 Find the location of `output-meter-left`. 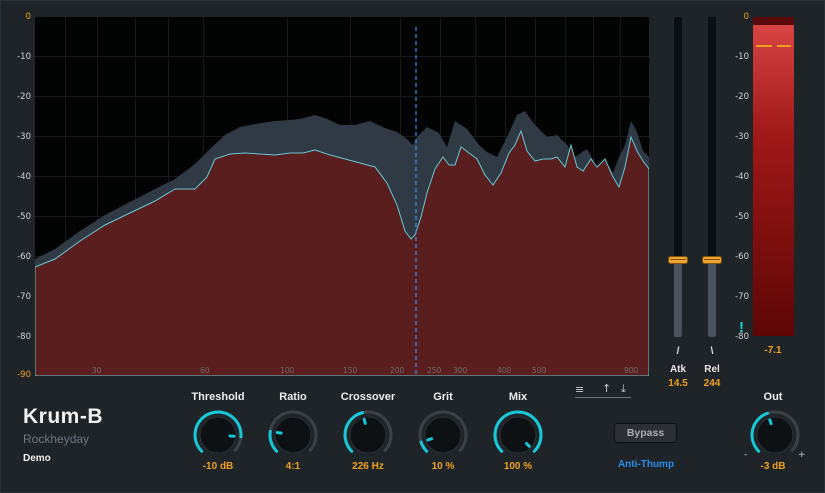

output-meter-left is located at coordinates (764, 176).